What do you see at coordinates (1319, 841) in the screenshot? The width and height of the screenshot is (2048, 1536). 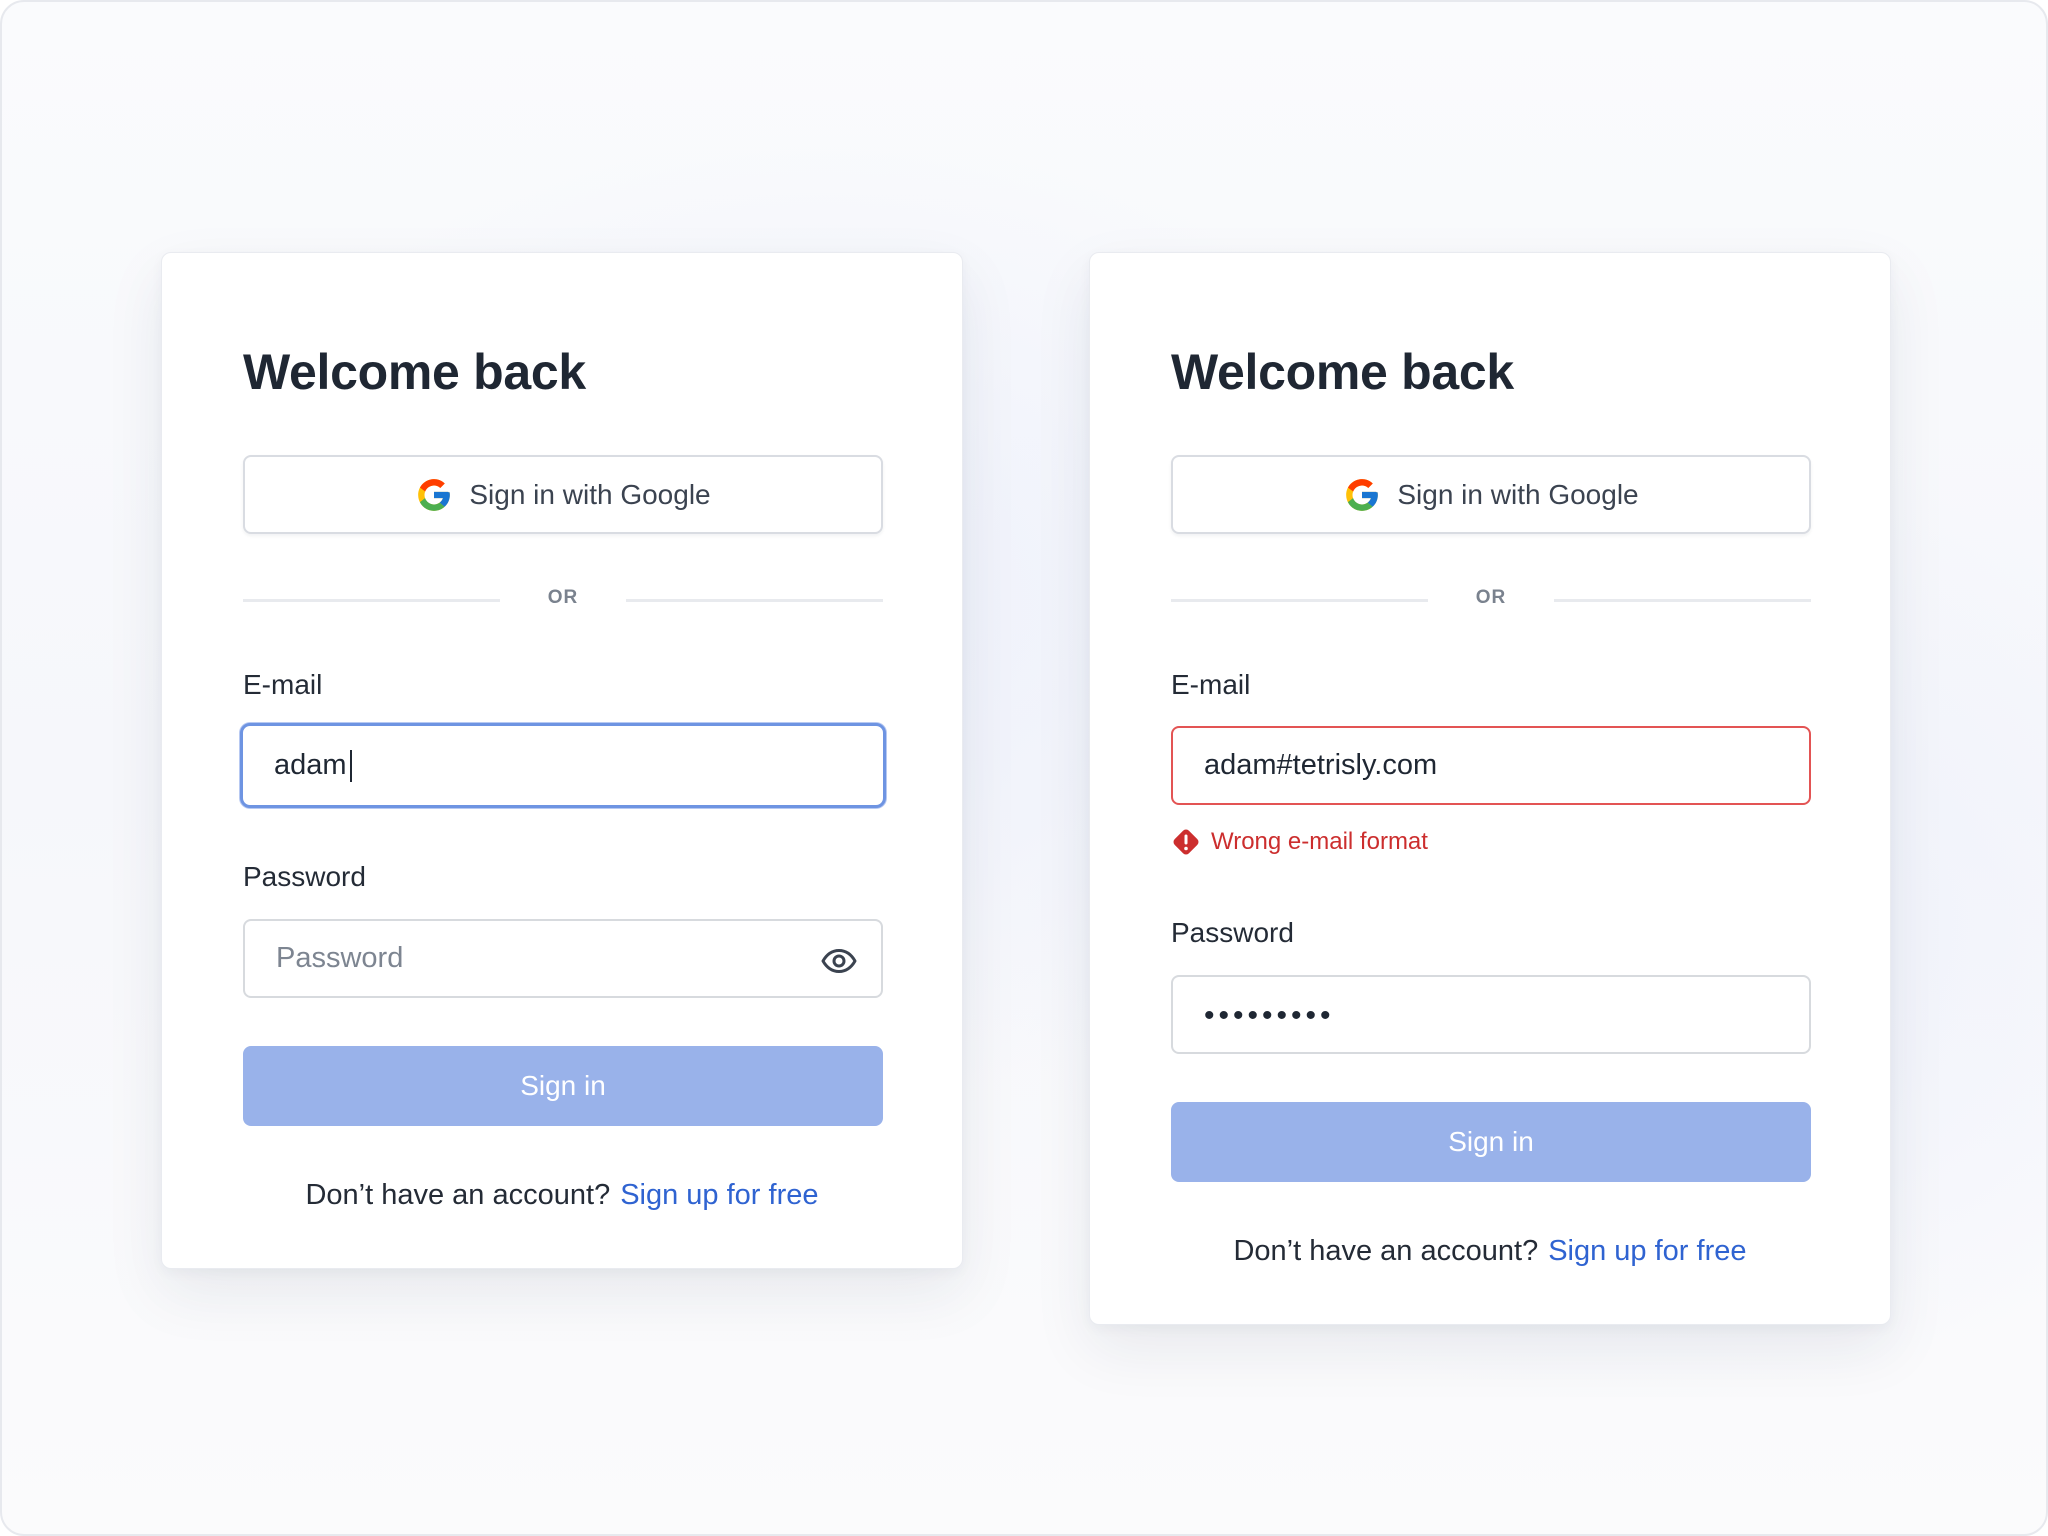 I see `email-error-text: Wrong e-mail format` at bounding box center [1319, 841].